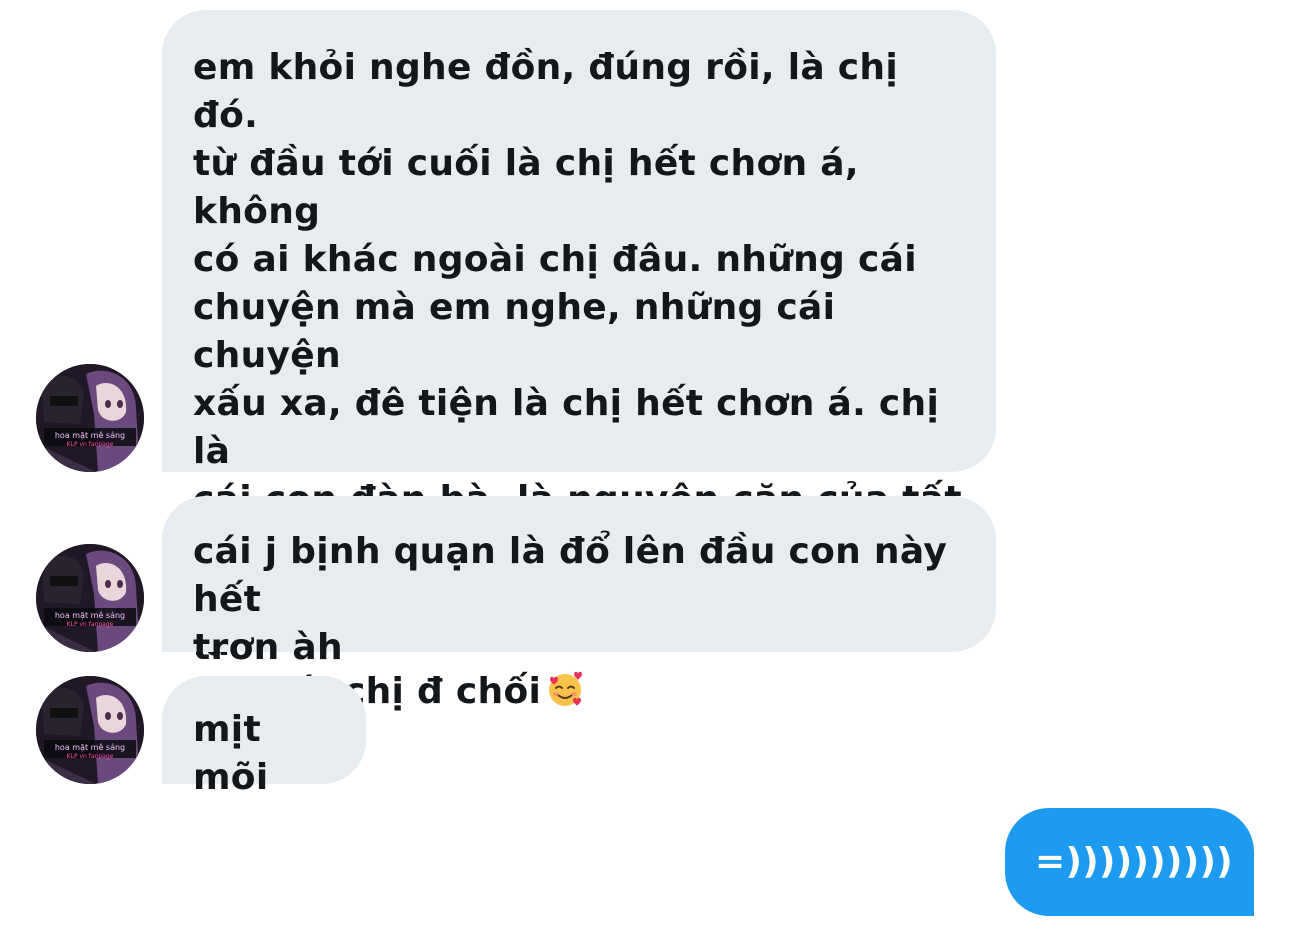  I want to click on message-bubble-outgoing: =)))))))))), so click(1129, 862).